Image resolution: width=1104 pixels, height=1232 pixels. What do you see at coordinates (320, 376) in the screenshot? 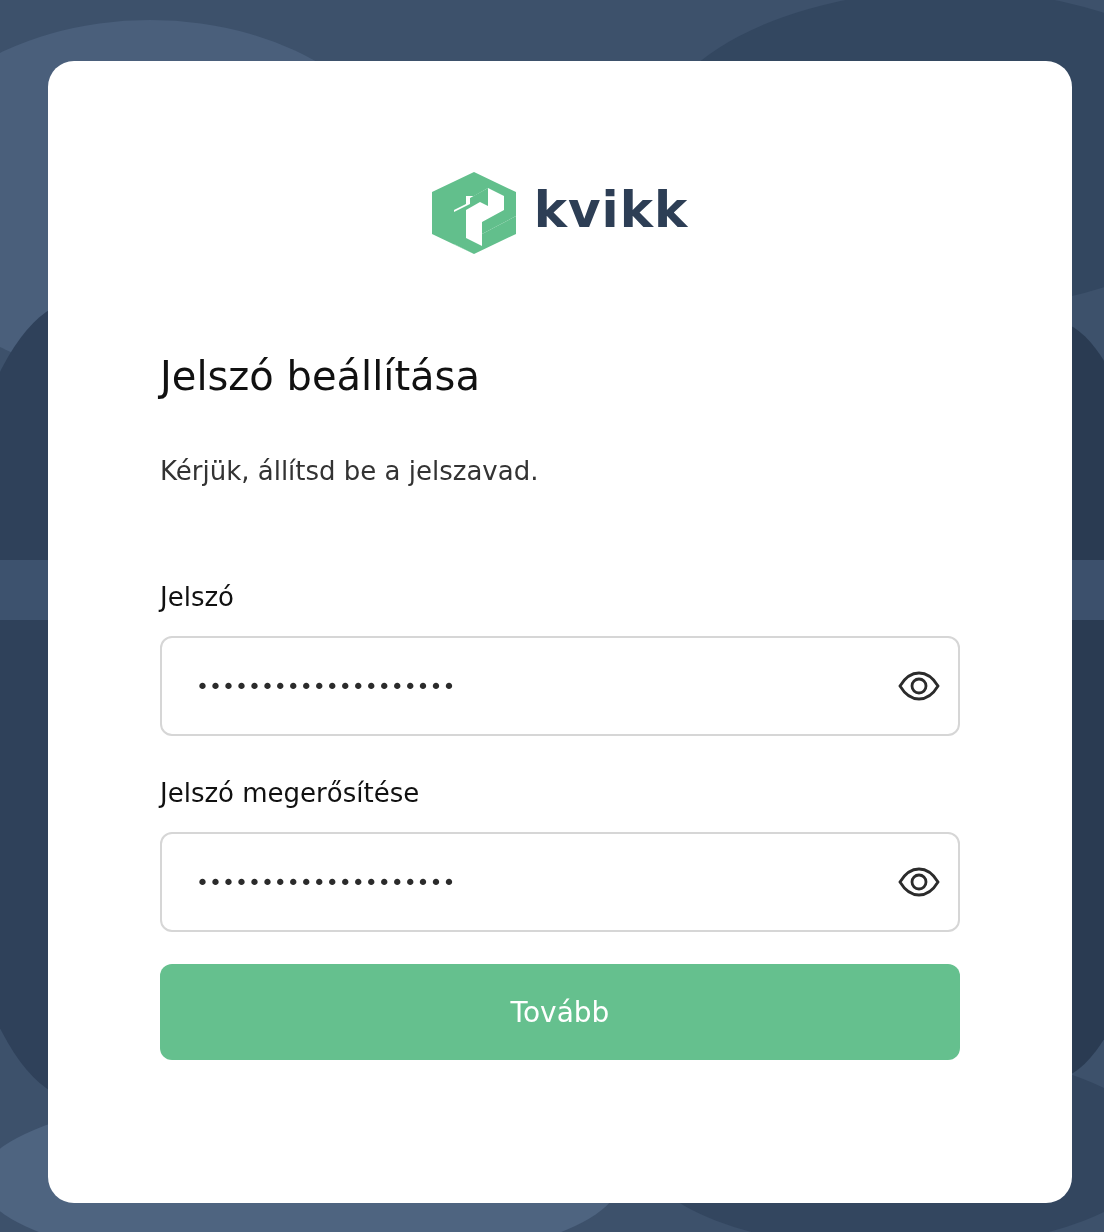
I see `page-title: Jelszó beállítása` at bounding box center [320, 376].